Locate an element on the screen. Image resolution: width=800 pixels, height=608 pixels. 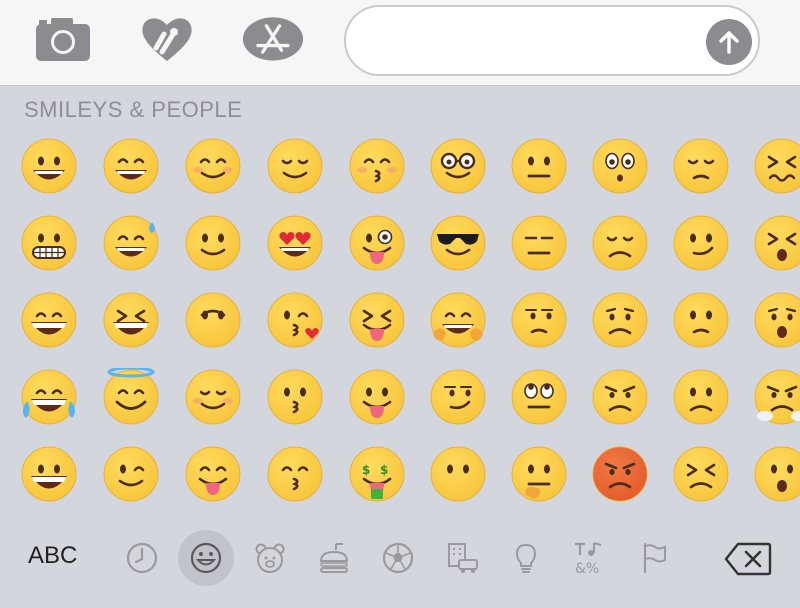
emoji-pouting-face is located at coordinates (620, 474).